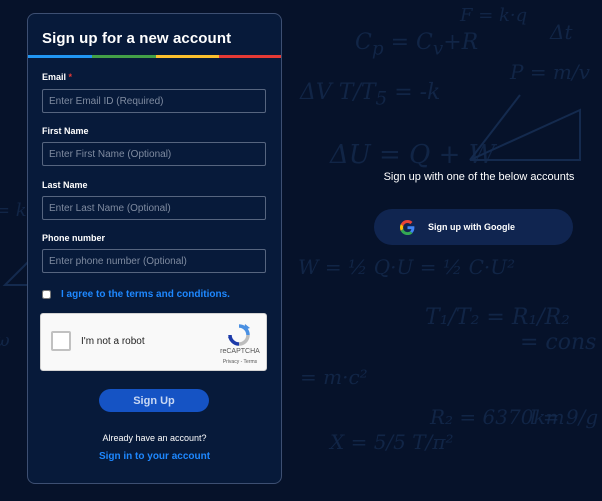 The image size is (602, 501). I want to click on google-signup-label: Sign up with Google, so click(471, 227).